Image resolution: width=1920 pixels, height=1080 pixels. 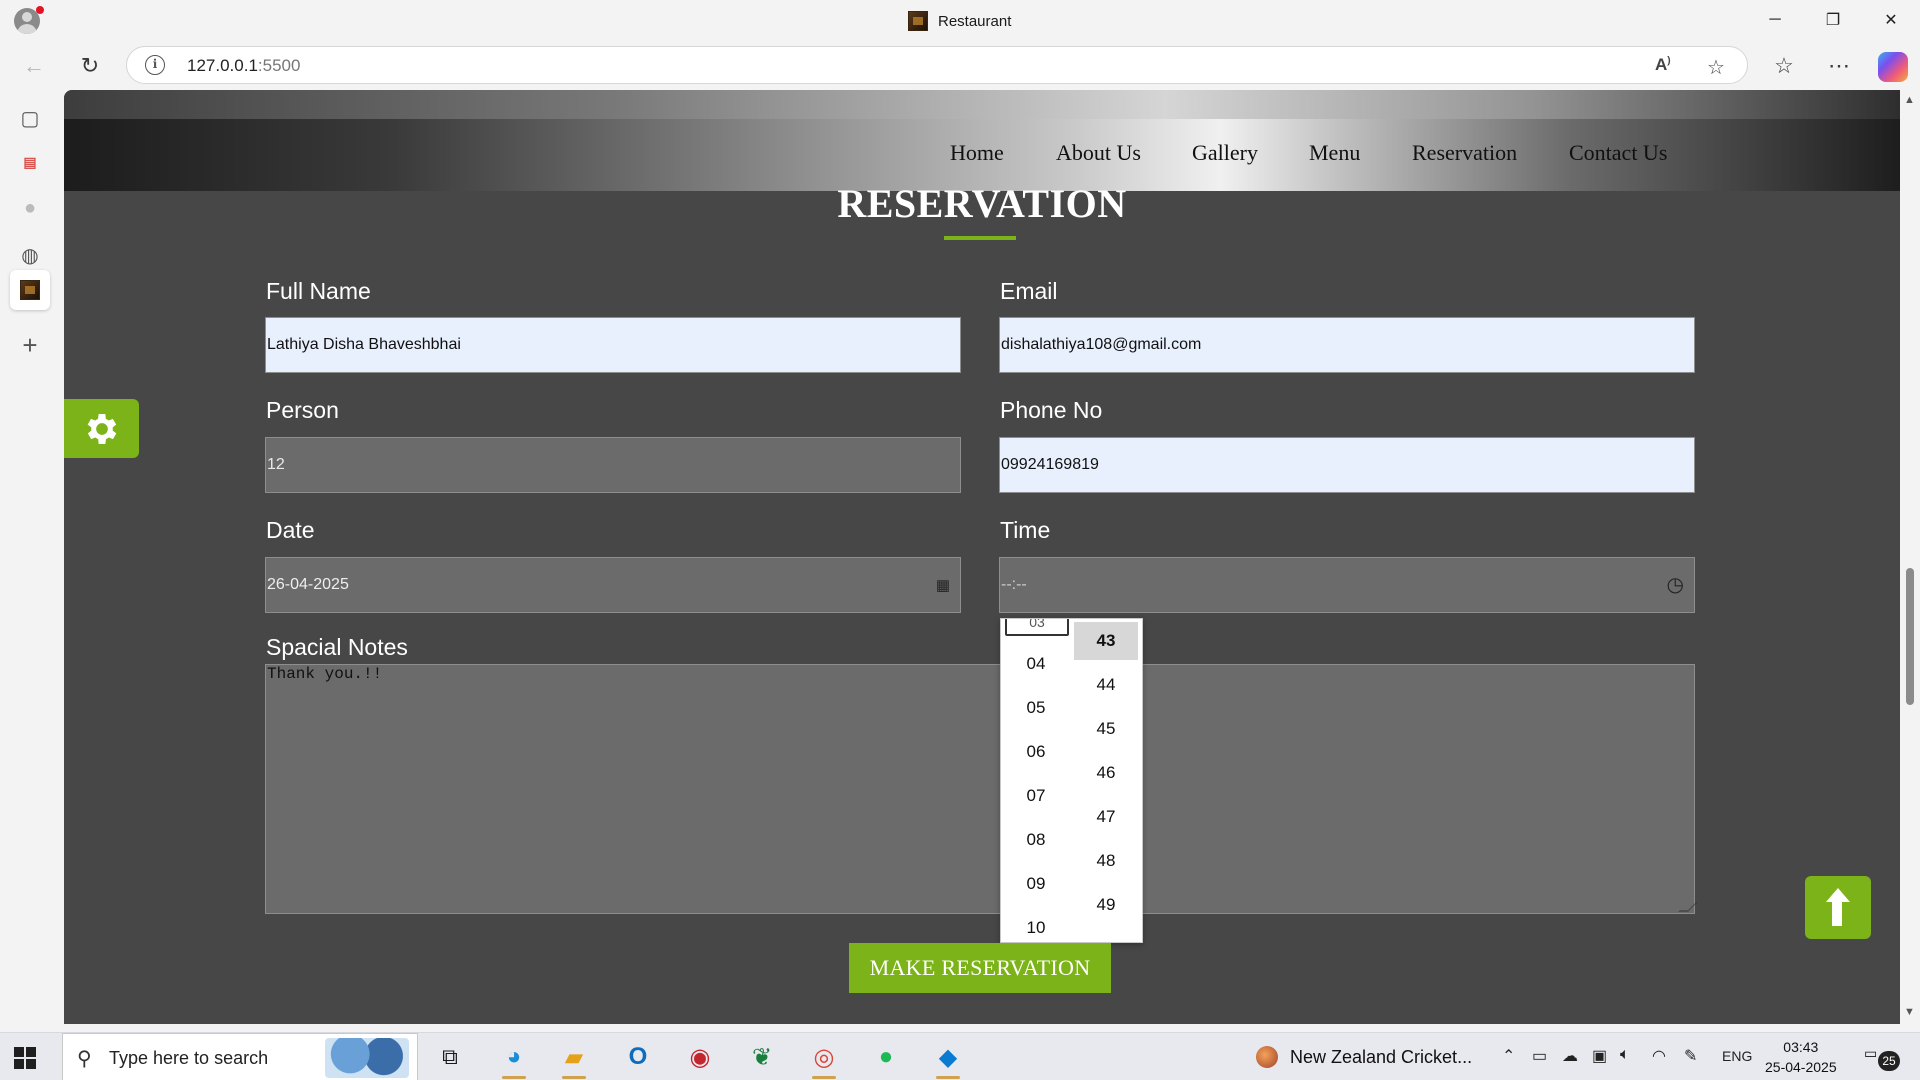 I want to click on notes-text: Thank you.!!, so click(x=325, y=674).